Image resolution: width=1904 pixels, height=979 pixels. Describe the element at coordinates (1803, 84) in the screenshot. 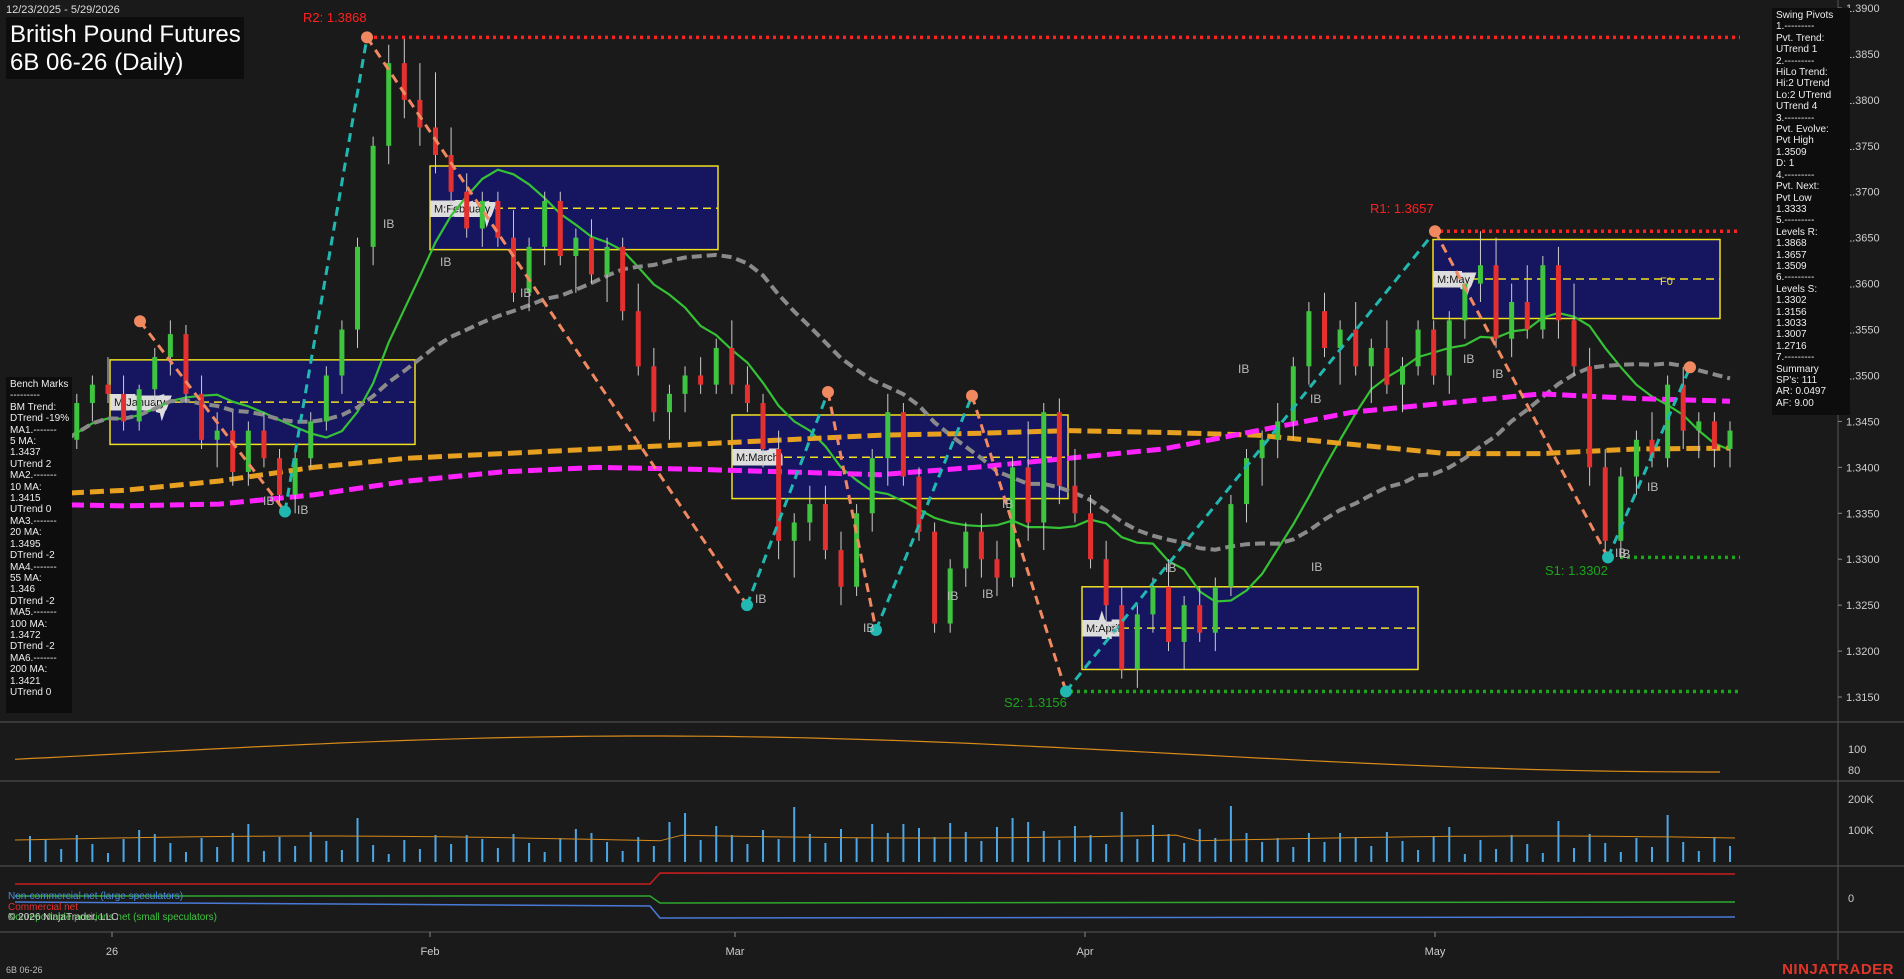

I see `swing-pivot-line: Hi:2 UTrend` at that location.